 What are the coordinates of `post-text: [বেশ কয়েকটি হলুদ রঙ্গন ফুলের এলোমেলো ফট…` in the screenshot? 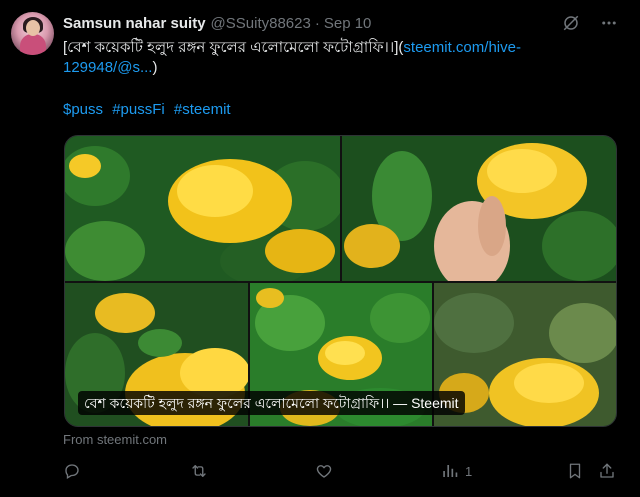 It's located at (335, 58).